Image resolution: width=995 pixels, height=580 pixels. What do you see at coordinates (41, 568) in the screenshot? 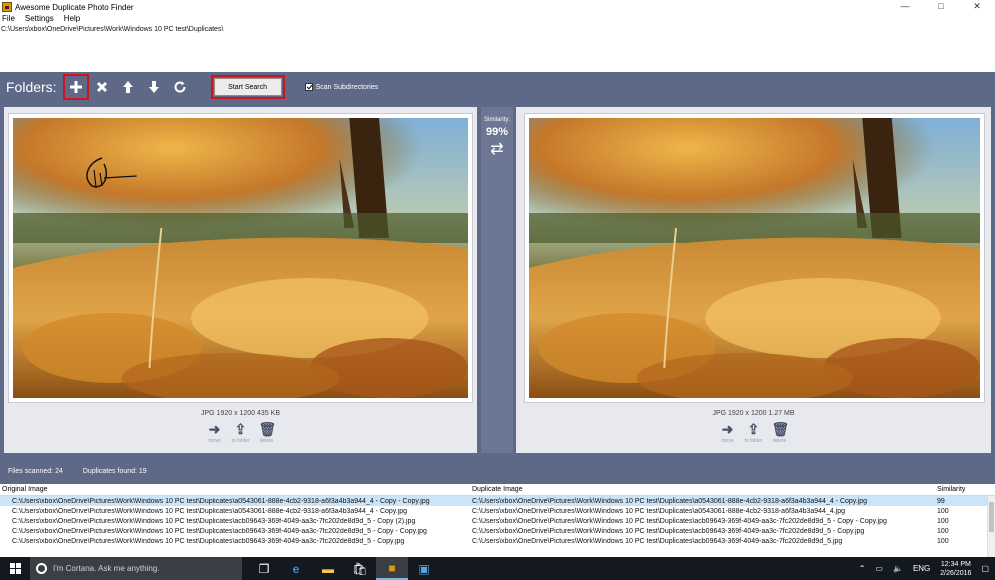
I see `cortana-icon` at bounding box center [41, 568].